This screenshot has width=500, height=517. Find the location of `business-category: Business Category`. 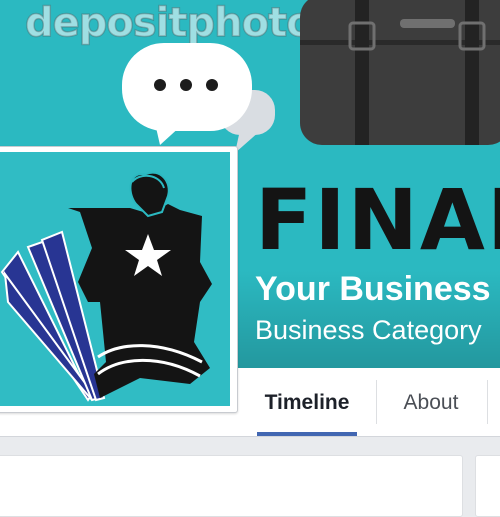

business-category: Business Category is located at coordinates (368, 330).